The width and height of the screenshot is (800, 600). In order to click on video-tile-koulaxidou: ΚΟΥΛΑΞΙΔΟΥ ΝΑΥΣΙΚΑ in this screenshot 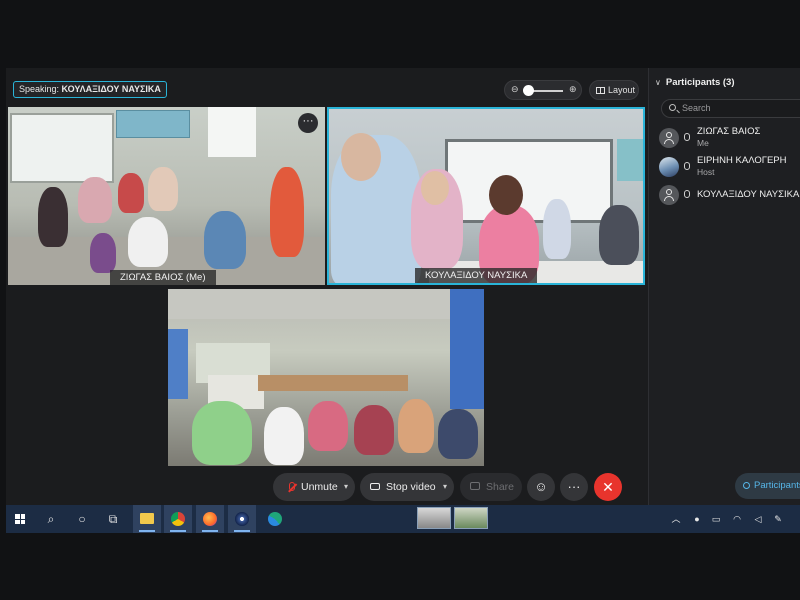, I will do `click(486, 196)`.